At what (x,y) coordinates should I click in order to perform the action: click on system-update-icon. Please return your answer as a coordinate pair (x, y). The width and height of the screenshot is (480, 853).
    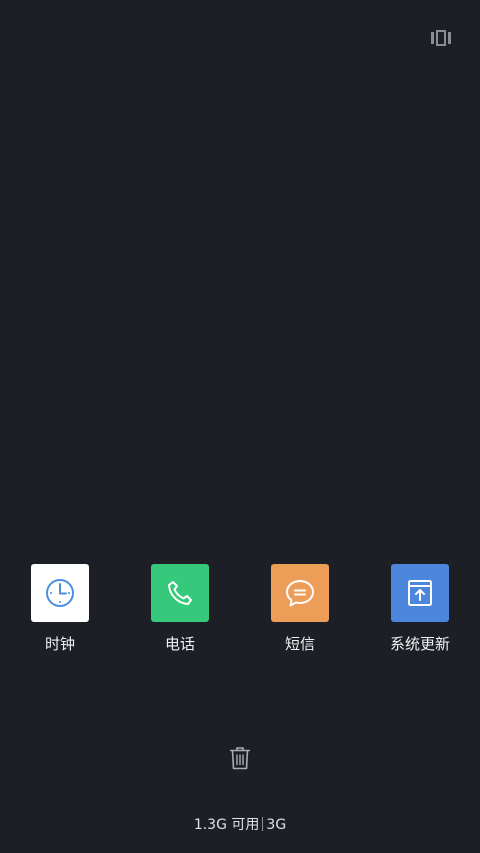
    Looking at the image, I should click on (420, 593).